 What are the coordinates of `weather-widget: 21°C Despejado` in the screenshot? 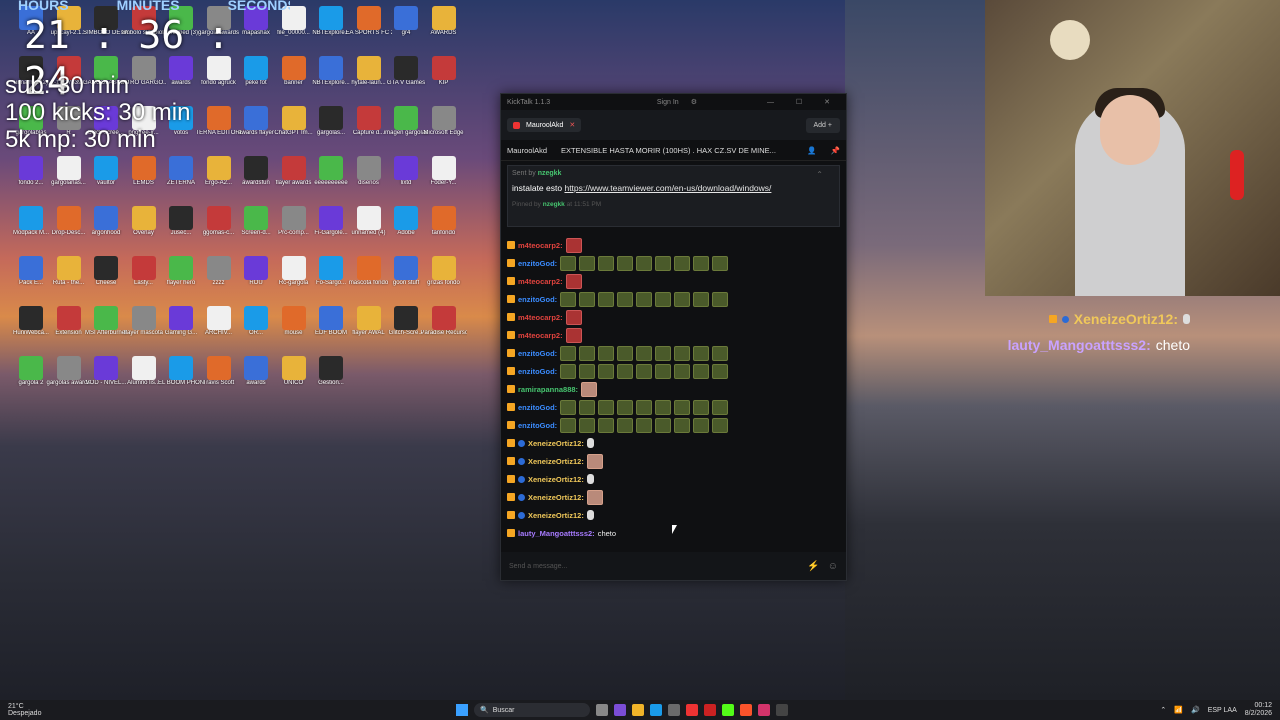 It's located at (24, 710).